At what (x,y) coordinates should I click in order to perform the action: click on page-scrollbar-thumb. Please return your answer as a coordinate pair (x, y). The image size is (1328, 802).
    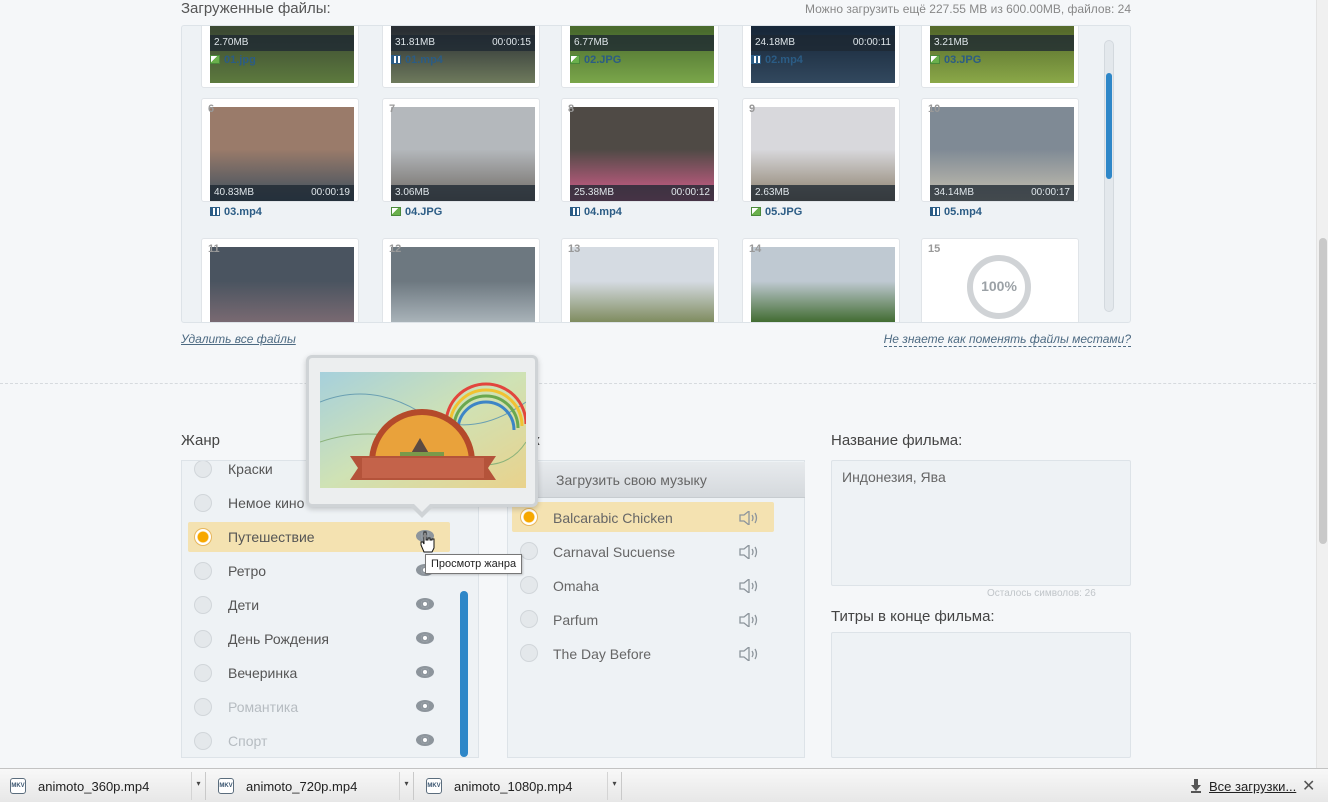
    Looking at the image, I should click on (1323, 391).